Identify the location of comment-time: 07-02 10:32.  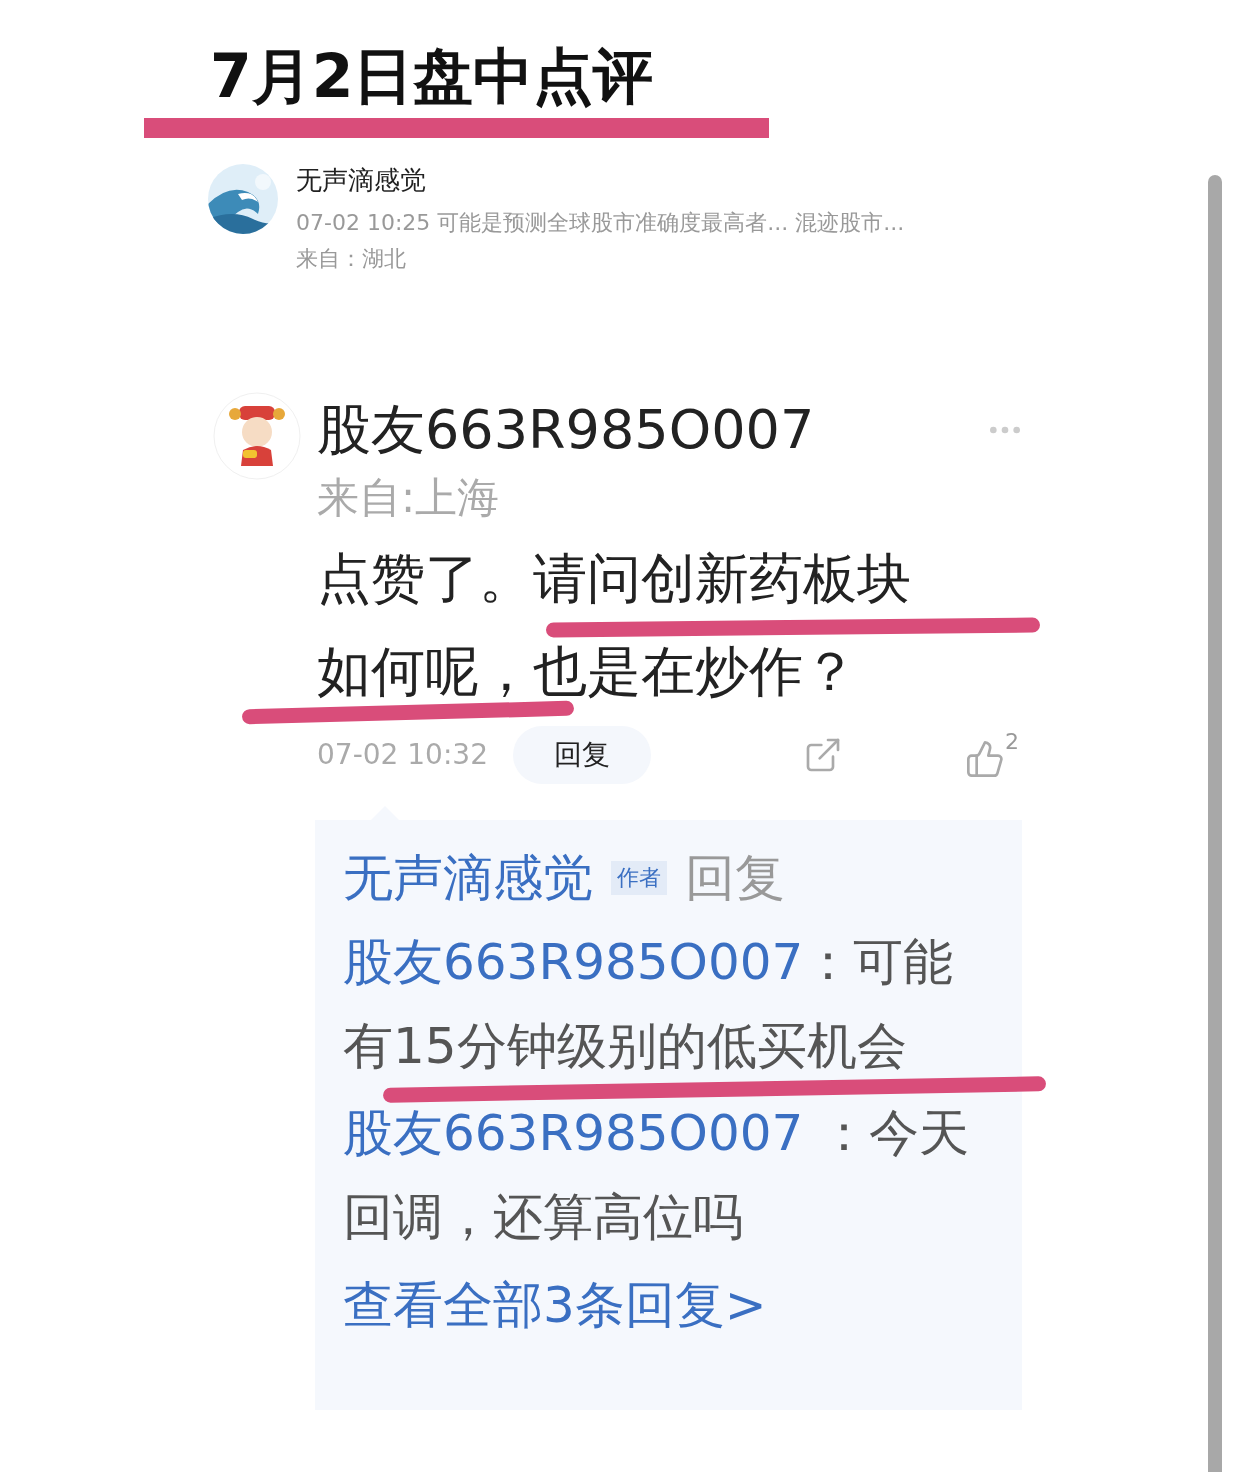
(403, 755).